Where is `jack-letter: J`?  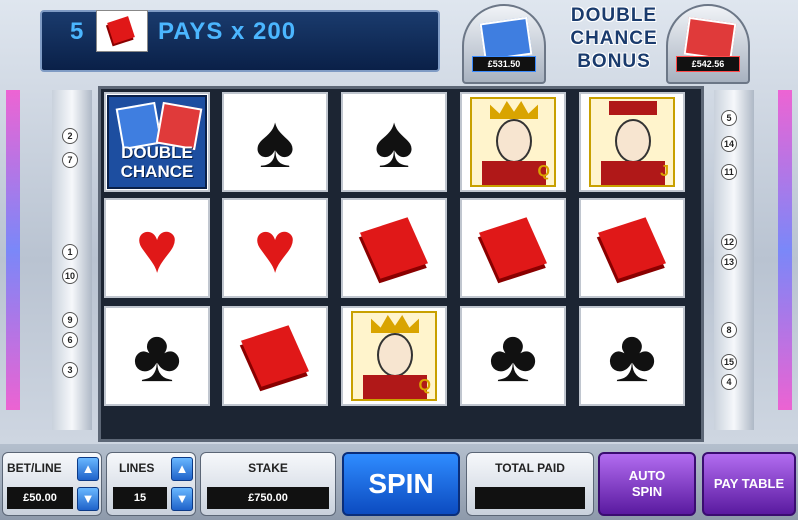 jack-letter: J is located at coordinates (664, 171).